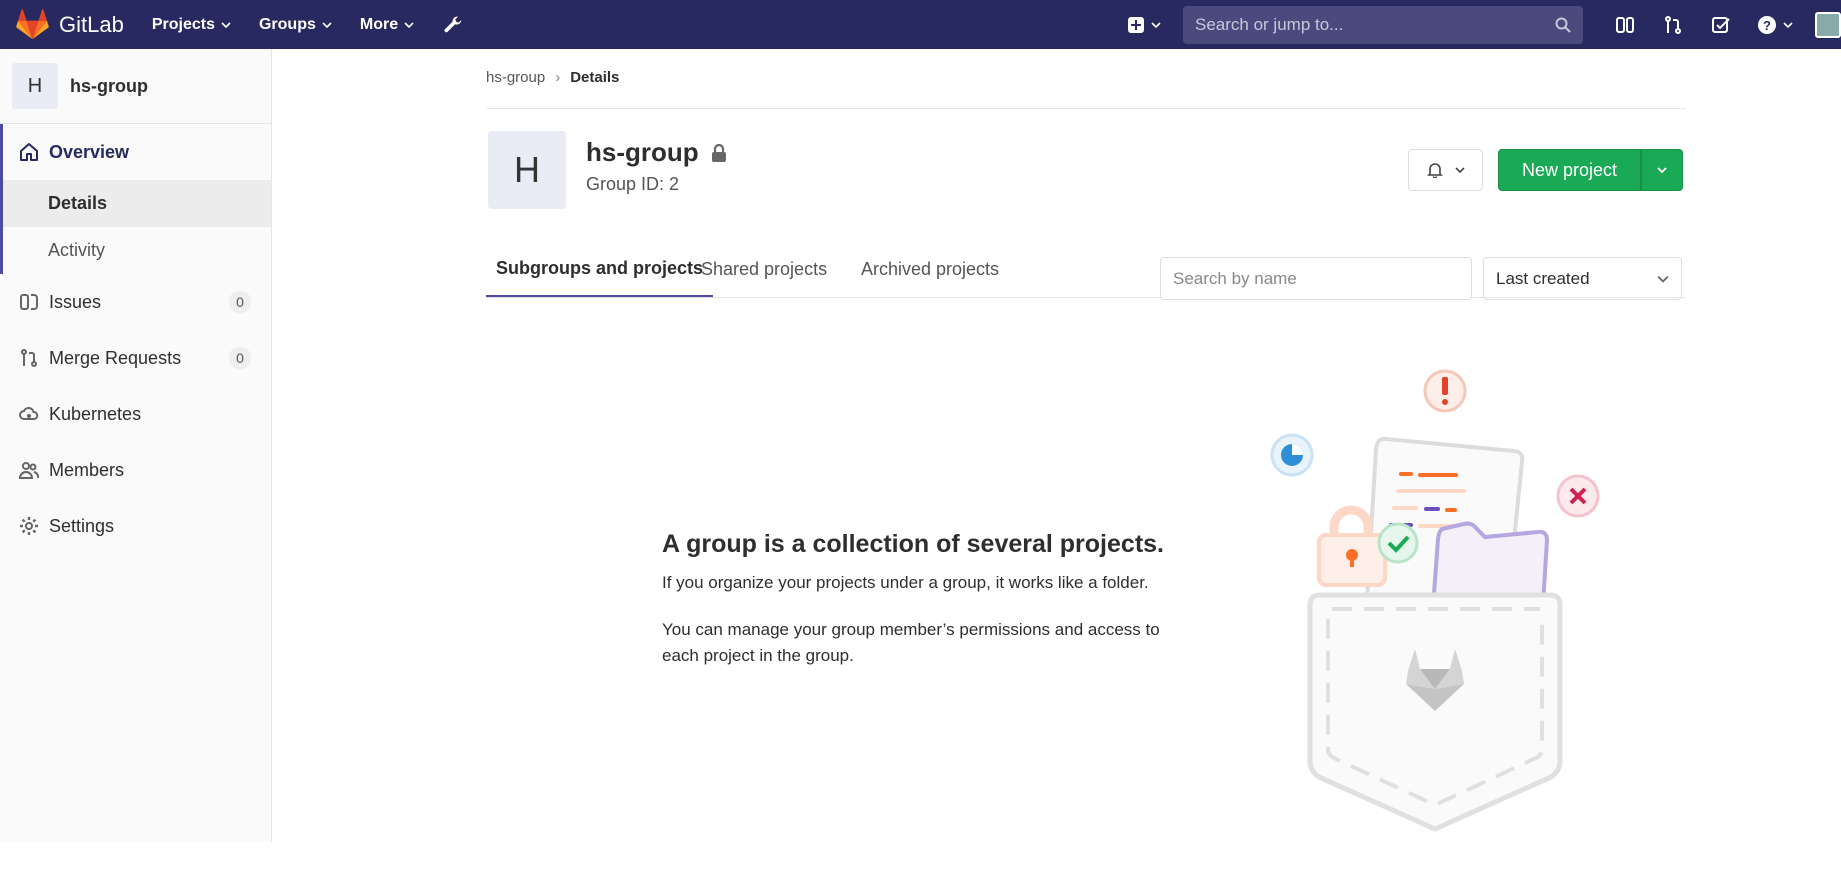 Image resolution: width=1841 pixels, height=879 pixels. What do you see at coordinates (930, 269) in the screenshot?
I see `tab-archived-projects: Archived projects` at bounding box center [930, 269].